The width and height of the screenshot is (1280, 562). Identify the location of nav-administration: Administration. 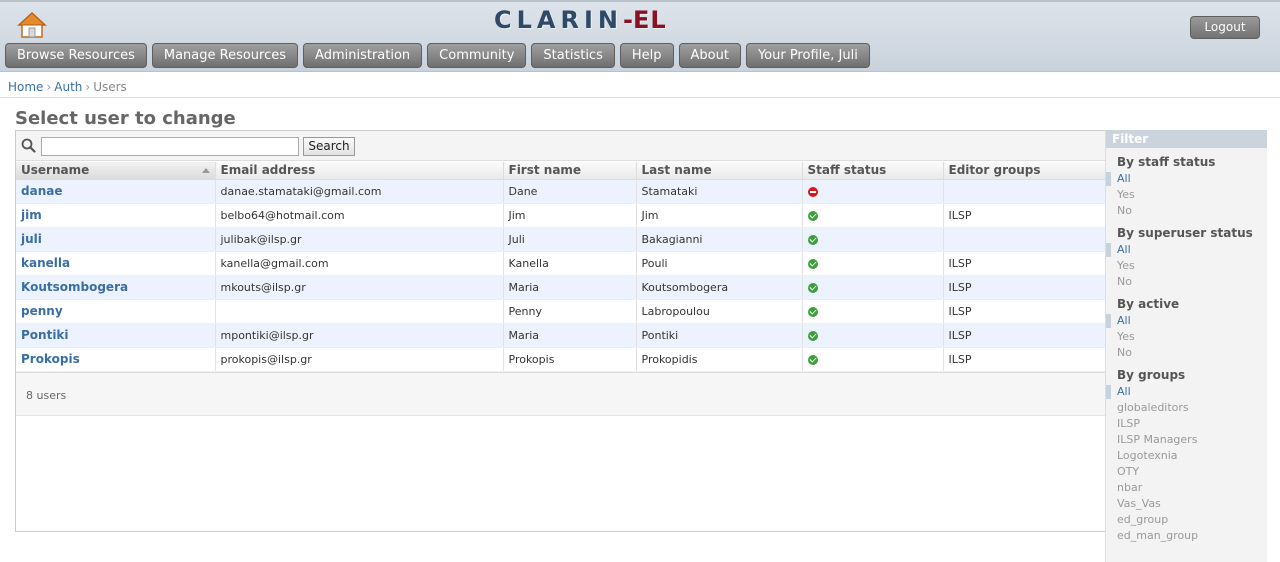
(363, 55).